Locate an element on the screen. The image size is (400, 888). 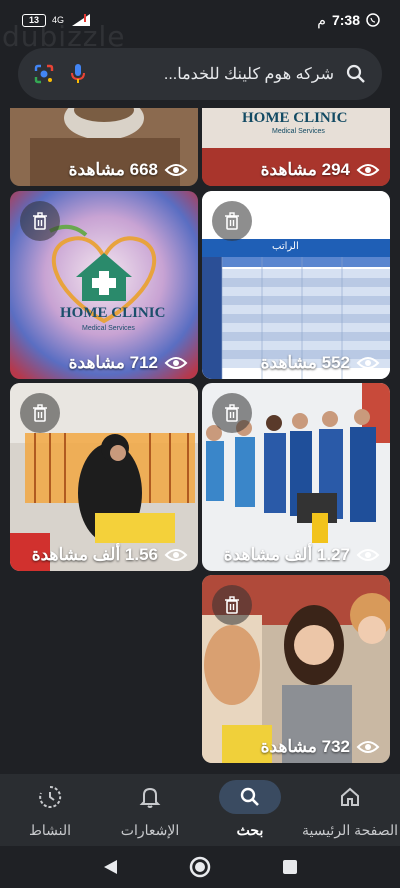
image-result-card: HOME CLINIC Medical Services 712 مشاهدة is located at coordinates (104, 285).